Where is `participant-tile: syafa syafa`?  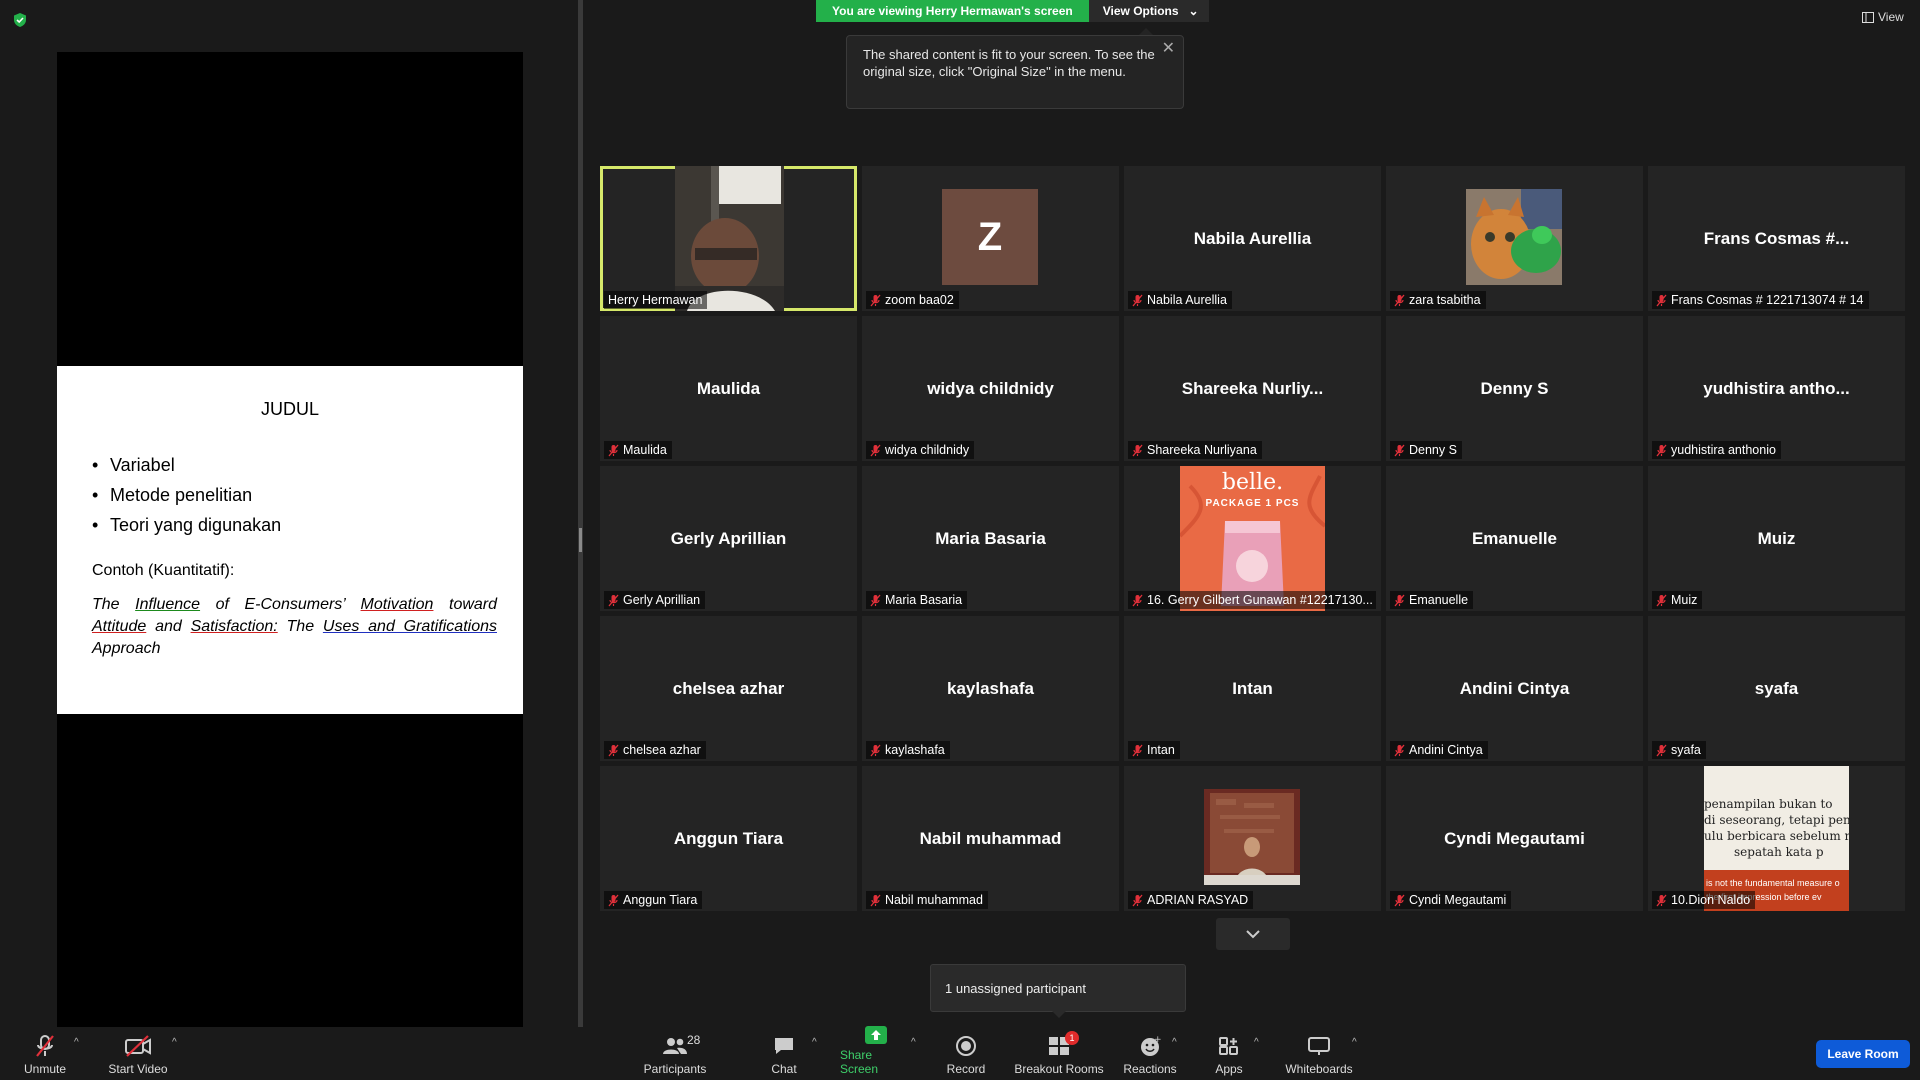
participant-tile: syafa syafa is located at coordinates (1776, 688).